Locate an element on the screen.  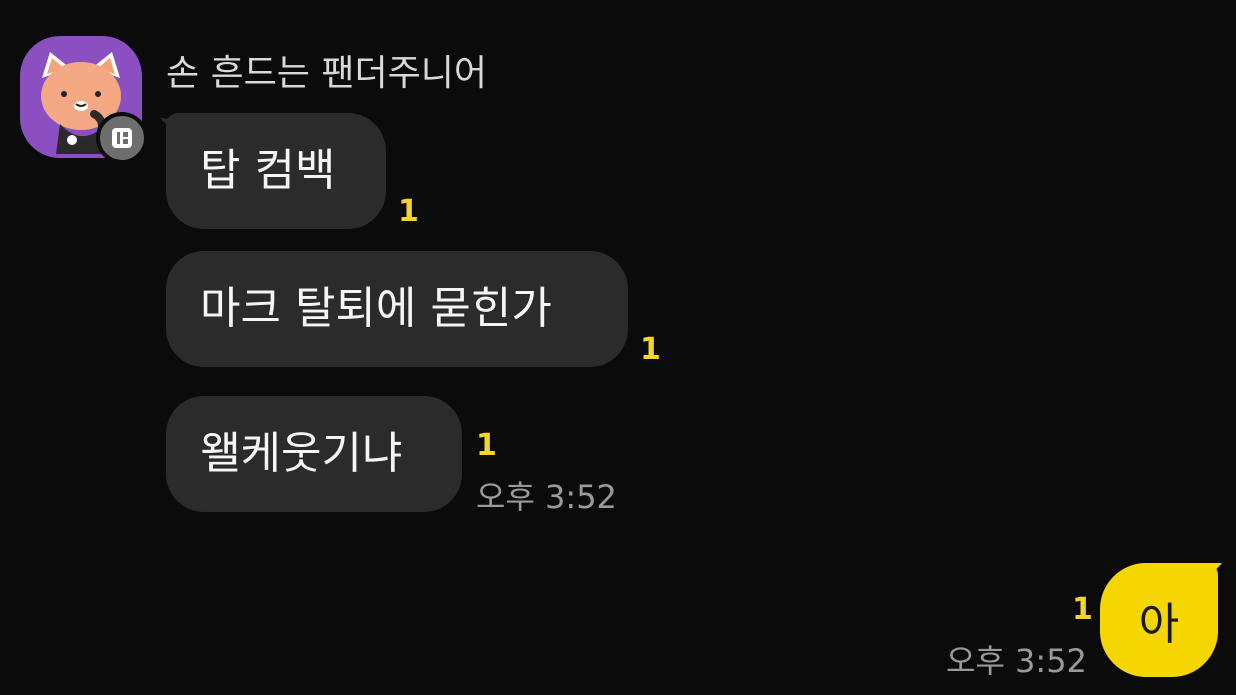
incoming-message-bubble: 왤케웃기냐 is located at coordinates (314, 454).